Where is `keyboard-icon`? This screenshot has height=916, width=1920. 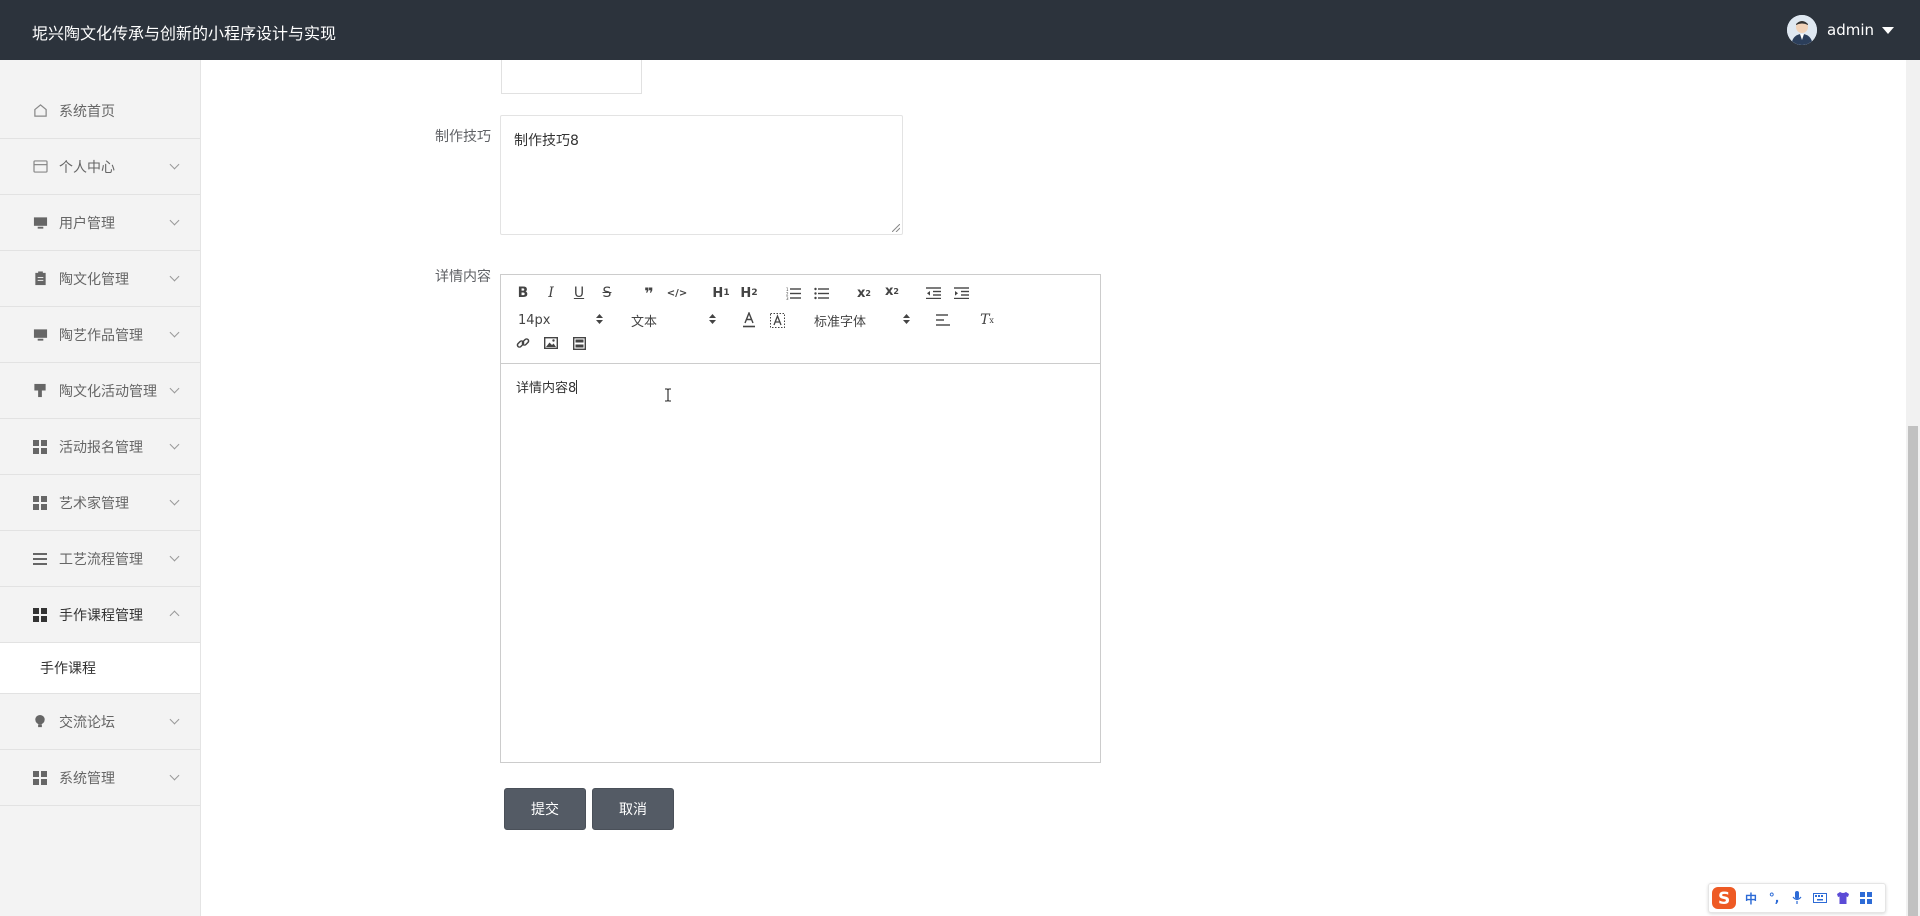
keyboard-icon is located at coordinates (1820, 898).